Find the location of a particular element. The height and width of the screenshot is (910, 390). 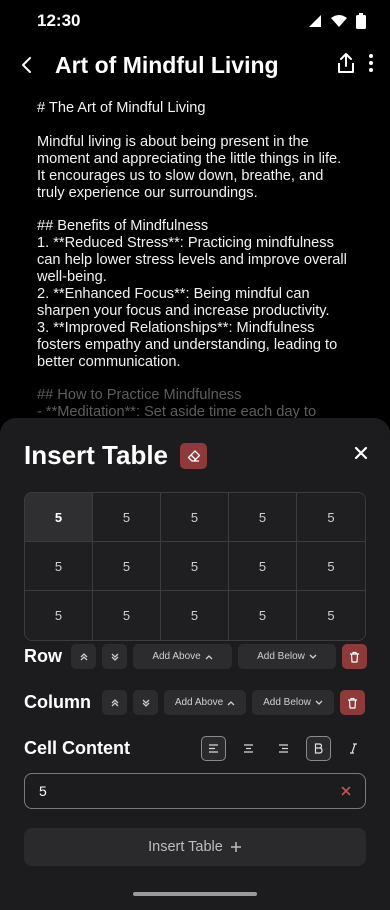

app-bar: Art of Mindful Living is located at coordinates (195, 65).